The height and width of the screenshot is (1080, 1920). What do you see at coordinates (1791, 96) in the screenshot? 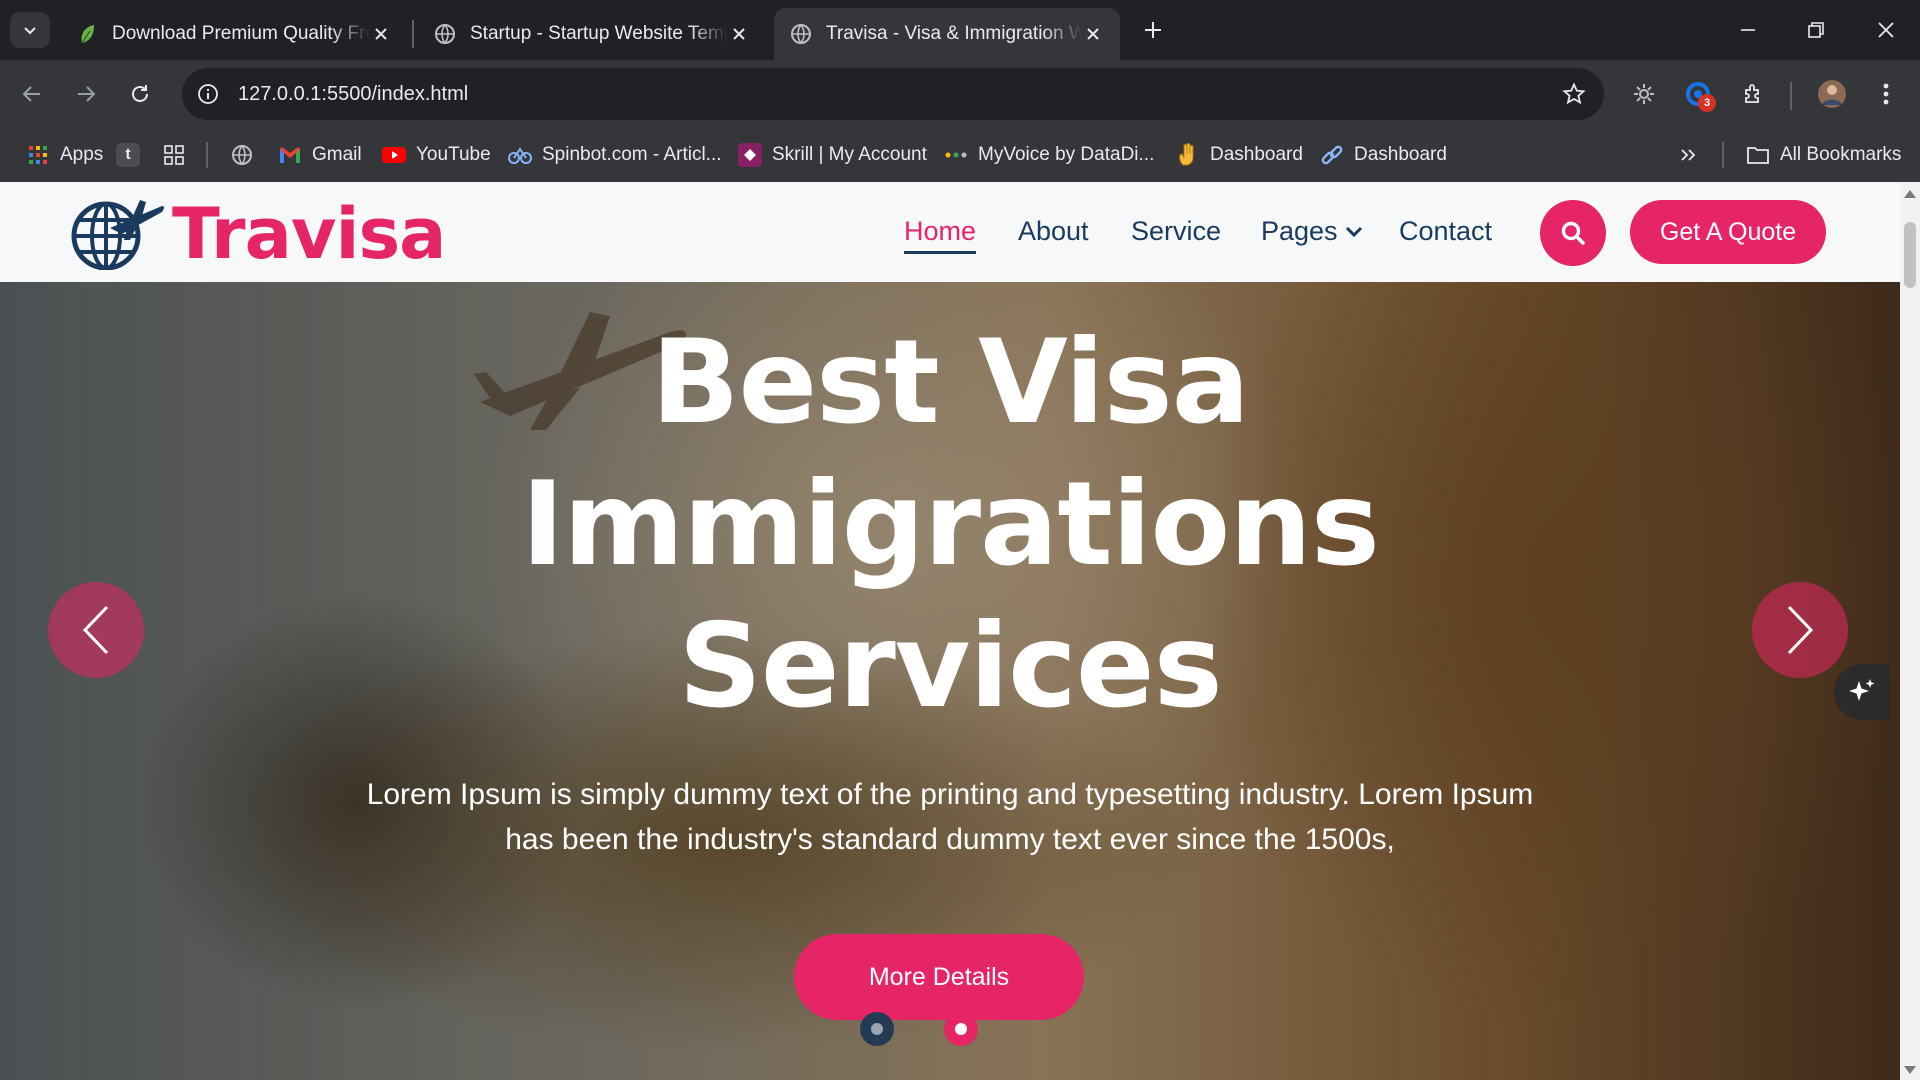
I see `toolbar-divider` at bounding box center [1791, 96].